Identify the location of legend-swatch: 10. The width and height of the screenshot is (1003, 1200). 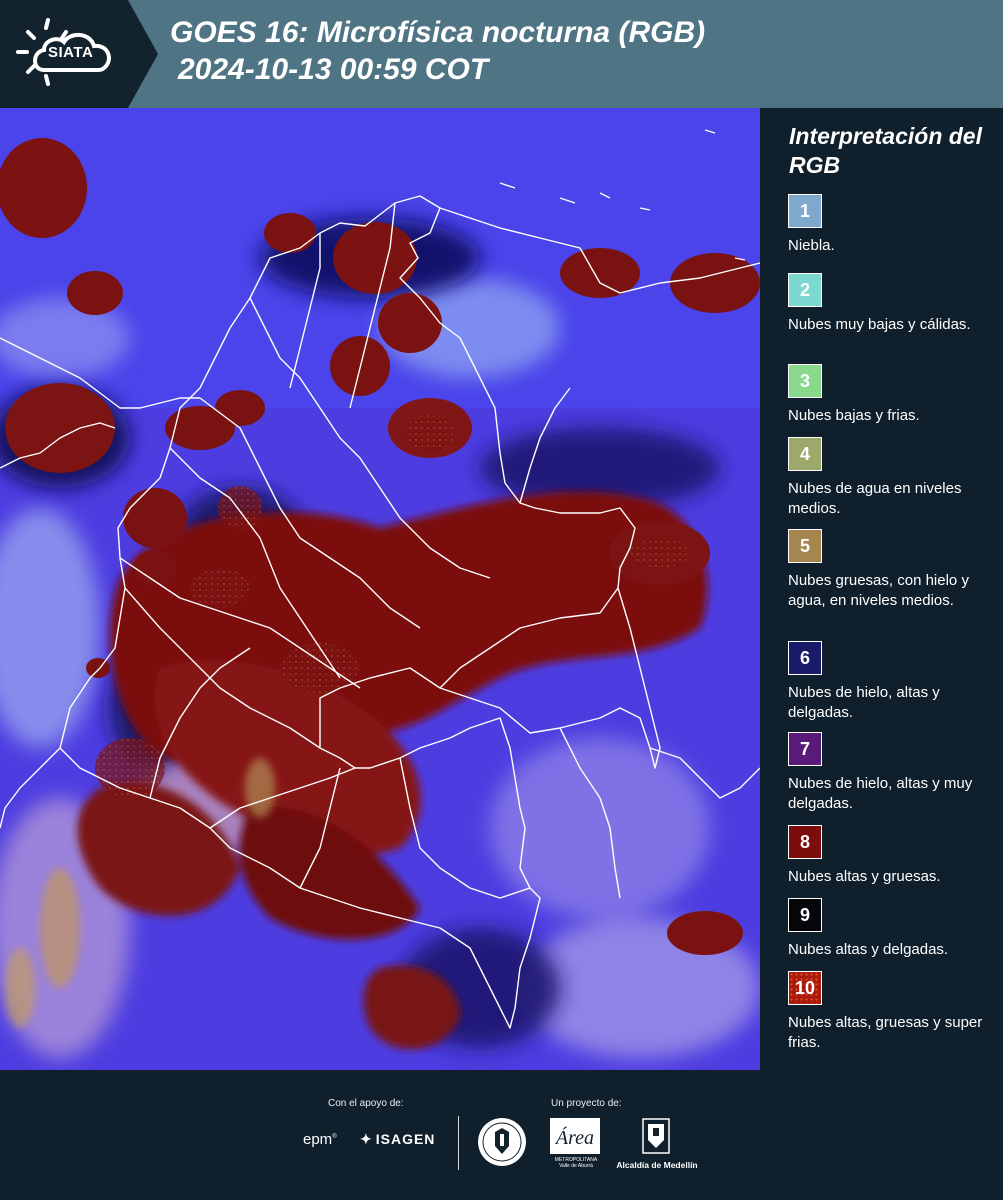
(805, 988).